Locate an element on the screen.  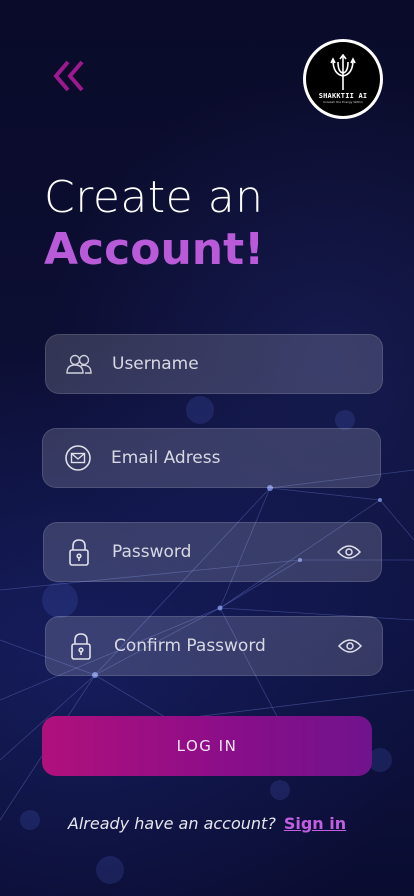
password-input is located at coordinates (221, 552).